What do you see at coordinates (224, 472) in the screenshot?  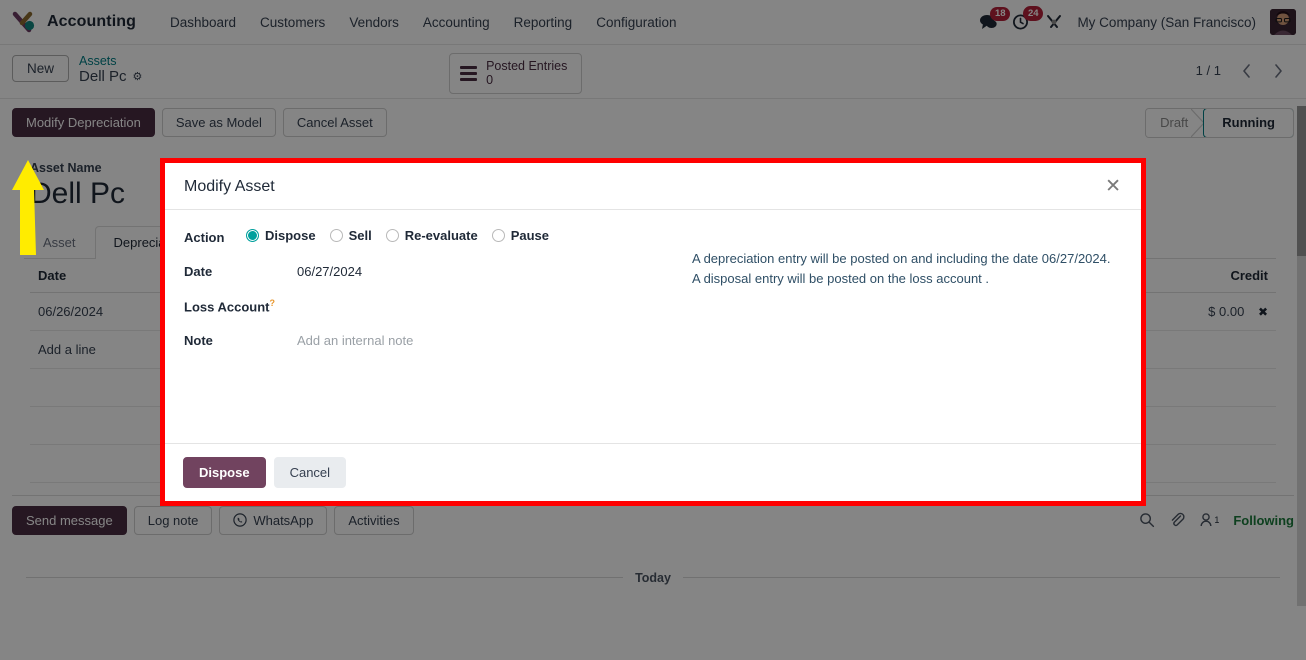 I see `dispose-confirm-button: Dispose` at bounding box center [224, 472].